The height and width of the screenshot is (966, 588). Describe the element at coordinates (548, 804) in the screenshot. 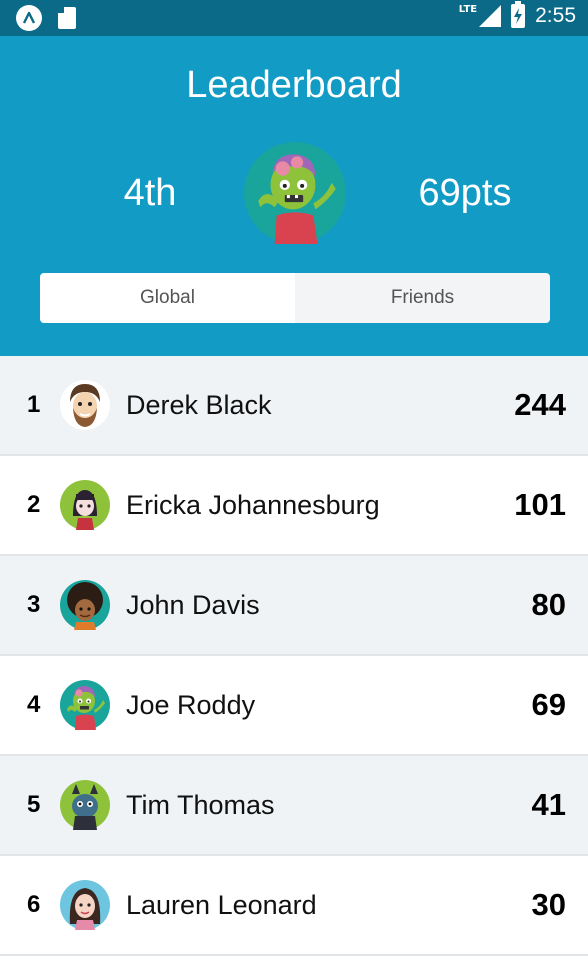

I see `player-score: 41` at that location.